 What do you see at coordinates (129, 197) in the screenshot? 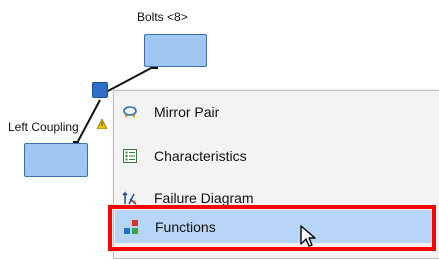
I see `failure-diagram-icon` at bounding box center [129, 197].